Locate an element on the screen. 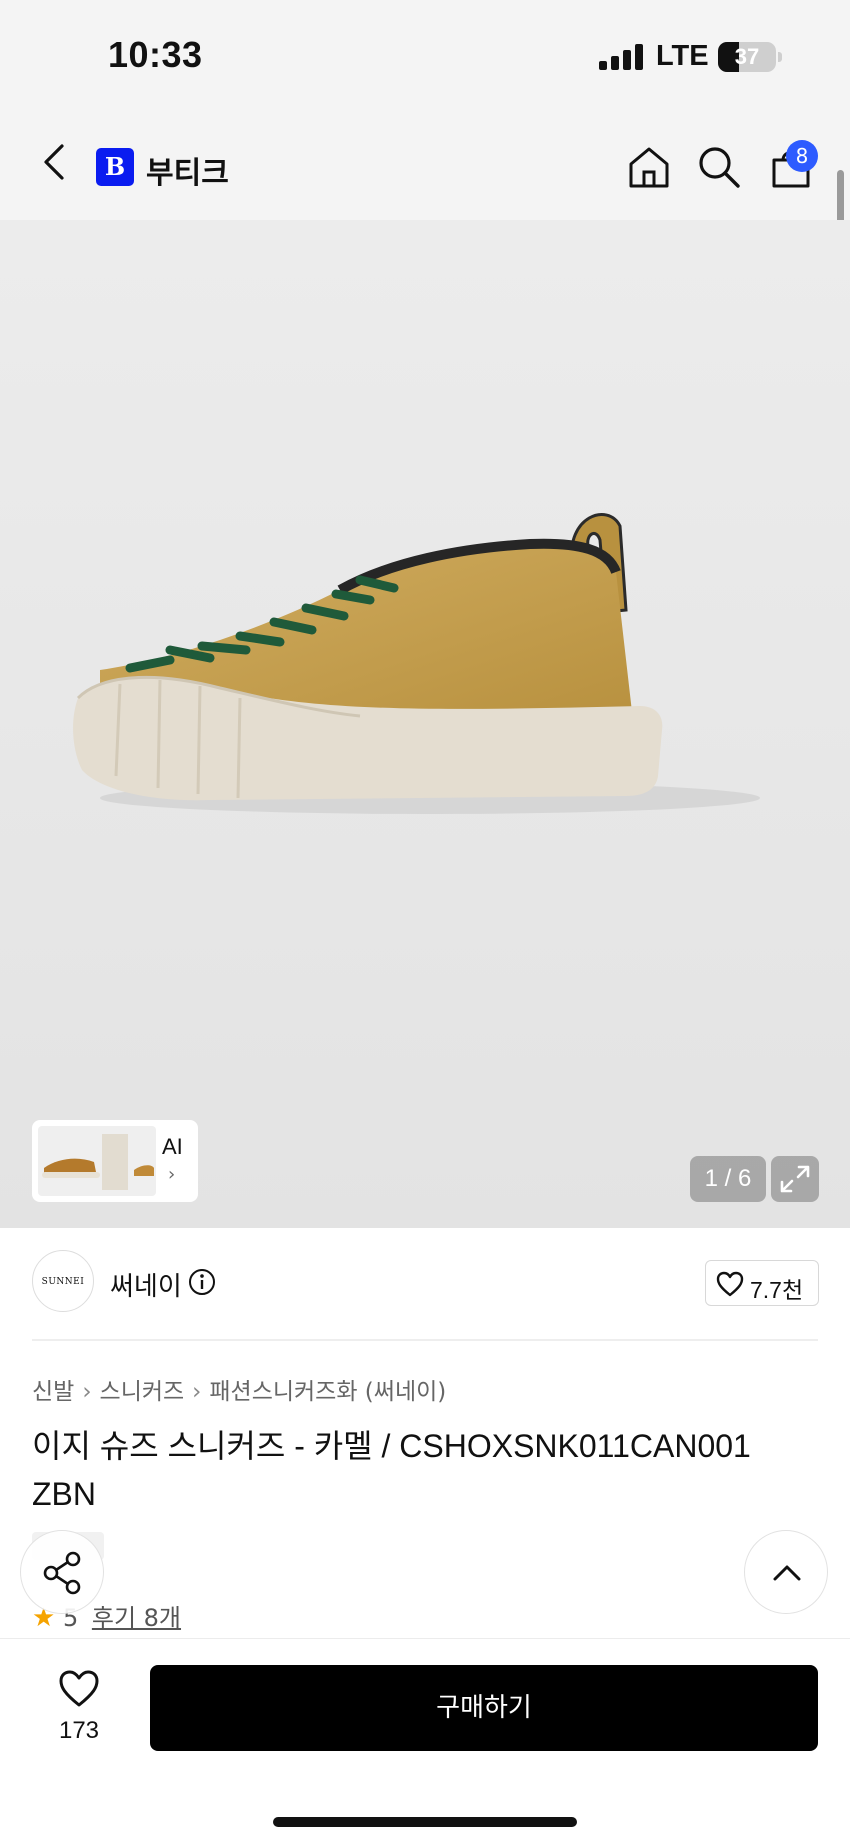 This screenshot has width=850, height=1842. expand-button is located at coordinates (795, 1179).